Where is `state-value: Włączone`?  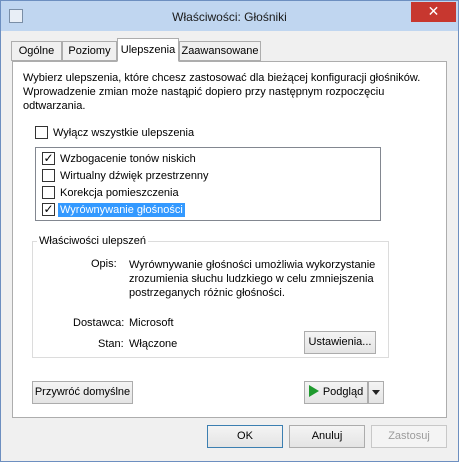 state-value: Włączone is located at coordinates (153, 344).